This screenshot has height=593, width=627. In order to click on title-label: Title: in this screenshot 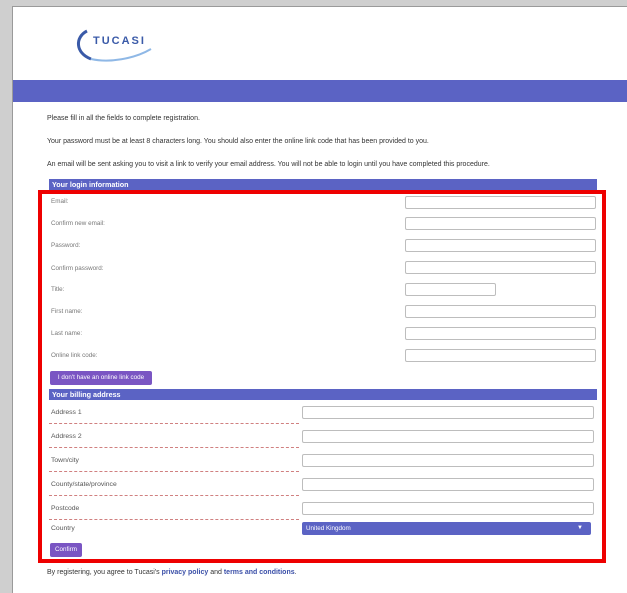, I will do `click(58, 289)`.